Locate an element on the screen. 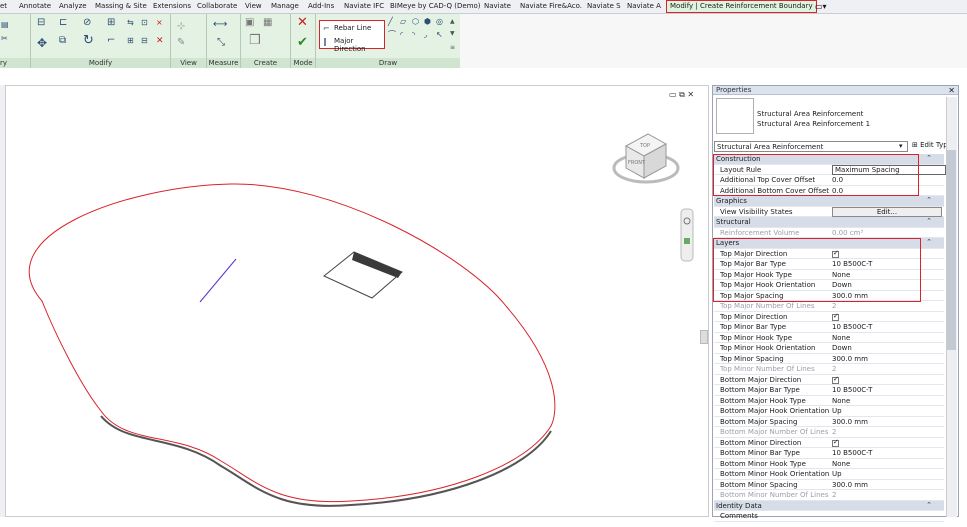 Image resolution: width=967 pixels, height=527 pixels. tab-naviate-ifc: Naviate IFC is located at coordinates (364, 6).